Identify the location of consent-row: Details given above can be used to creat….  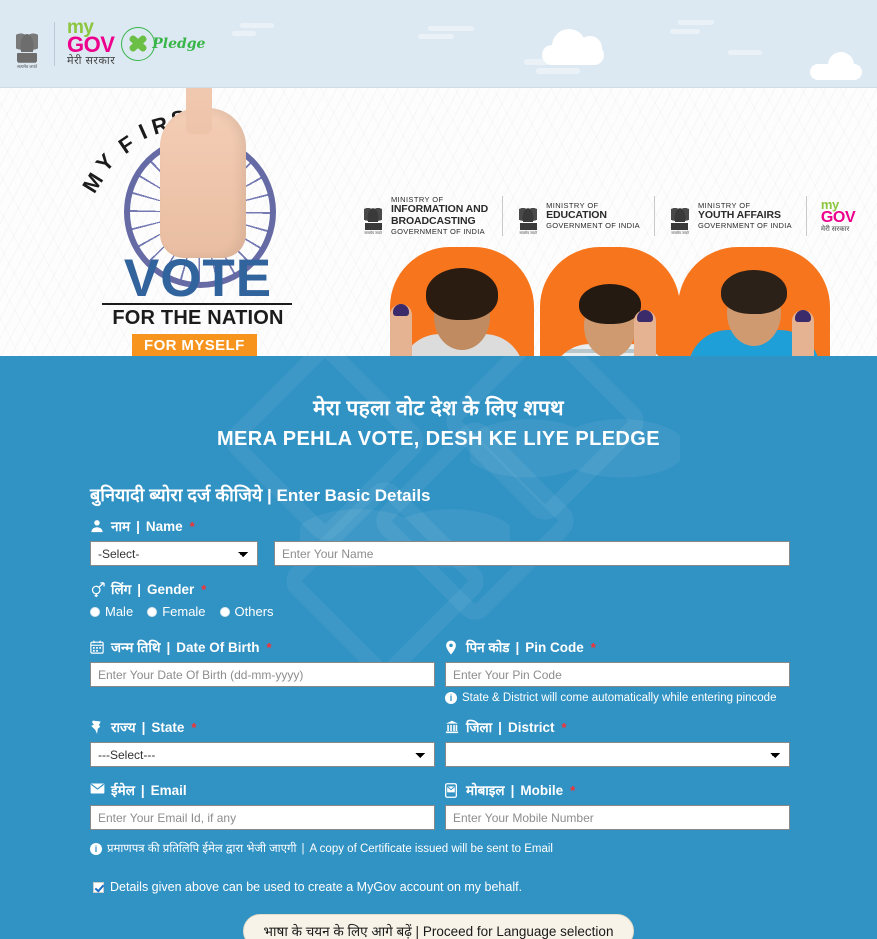
(485, 887).